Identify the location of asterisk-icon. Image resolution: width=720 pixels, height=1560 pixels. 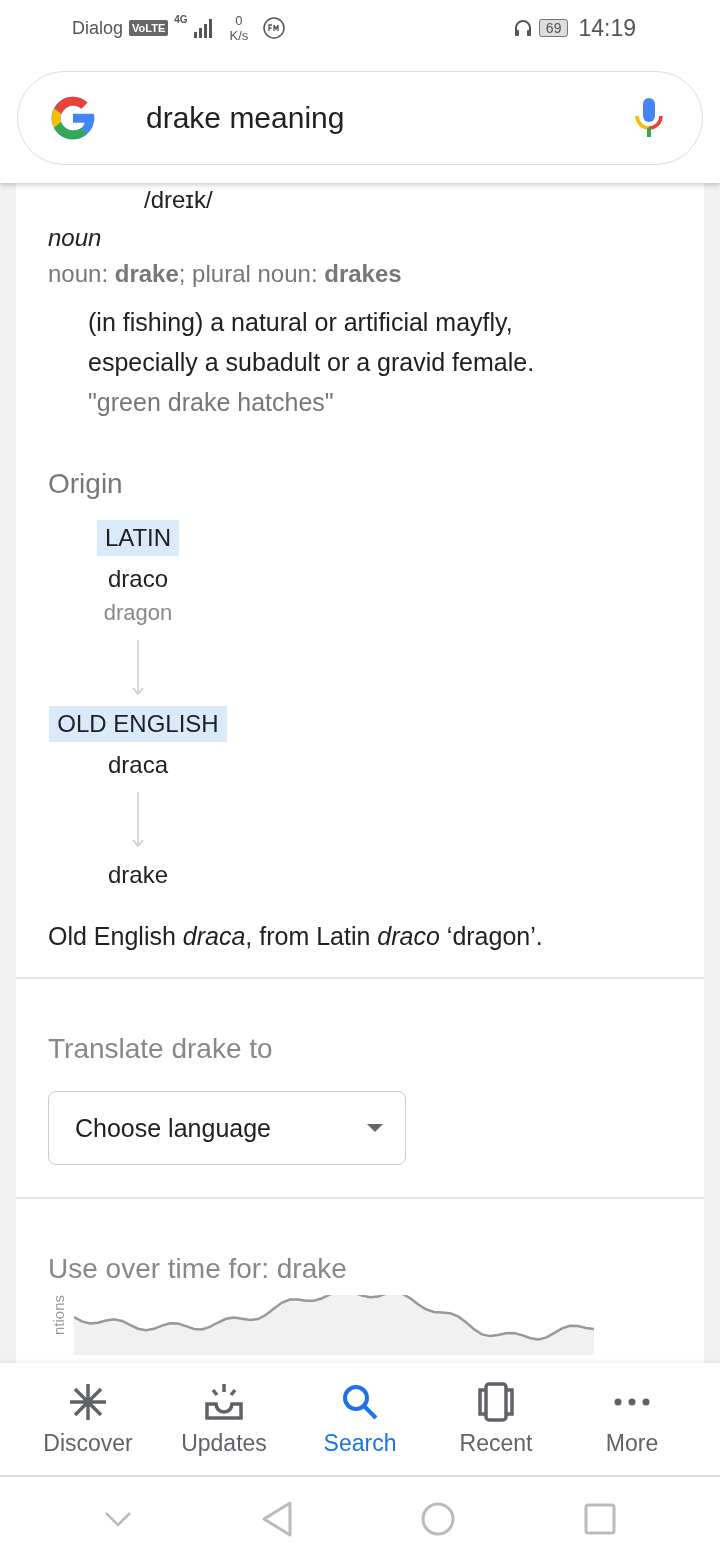
(88, 1401).